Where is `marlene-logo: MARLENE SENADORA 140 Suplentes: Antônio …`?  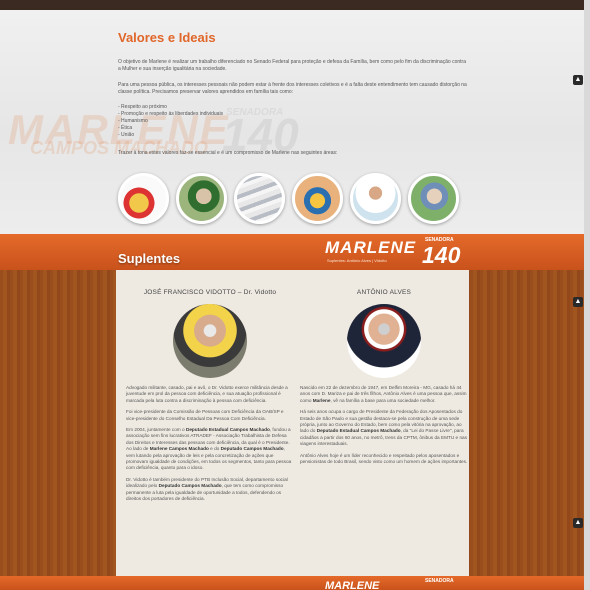
marlene-logo: MARLENE SENADORA 140 Suplentes: Antônio … is located at coordinates (392, 252).